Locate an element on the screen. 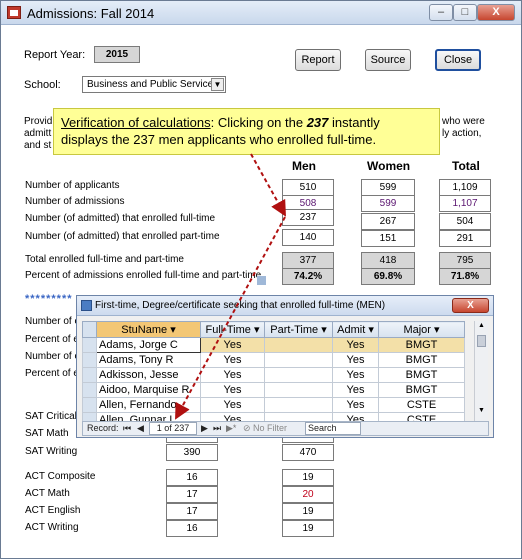 The width and height of the screenshot is (522, 560). callout-arrow is located at coordinates (268, 185).